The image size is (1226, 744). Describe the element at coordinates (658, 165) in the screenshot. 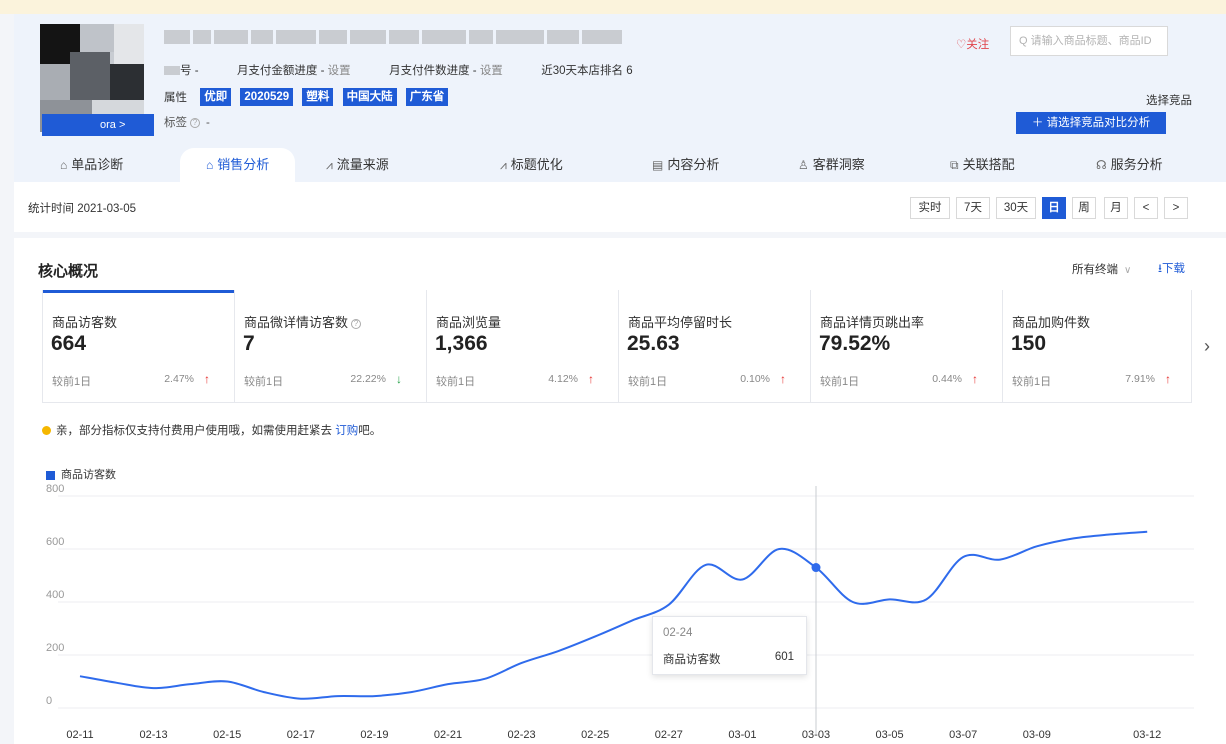

I see `document-icon: ▤` at that location.